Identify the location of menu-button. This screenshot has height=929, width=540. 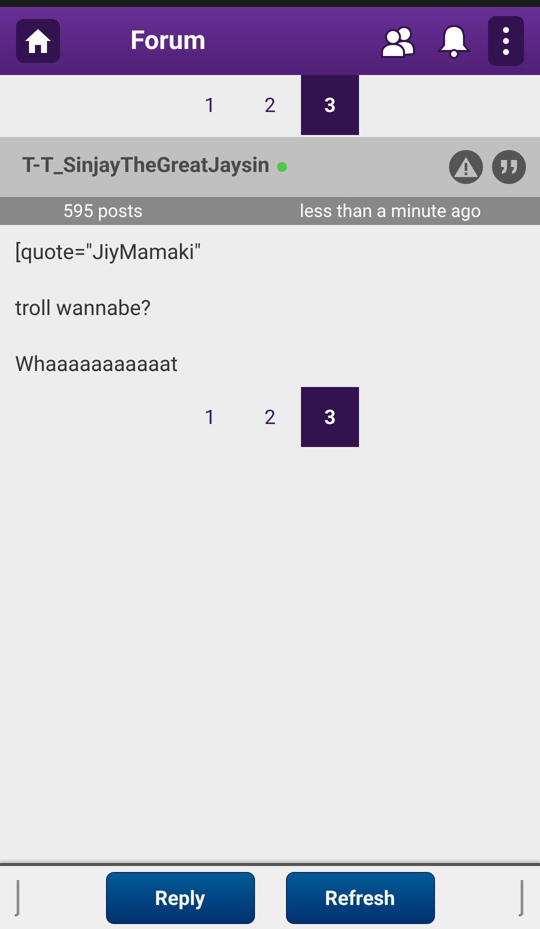
(506, 41).